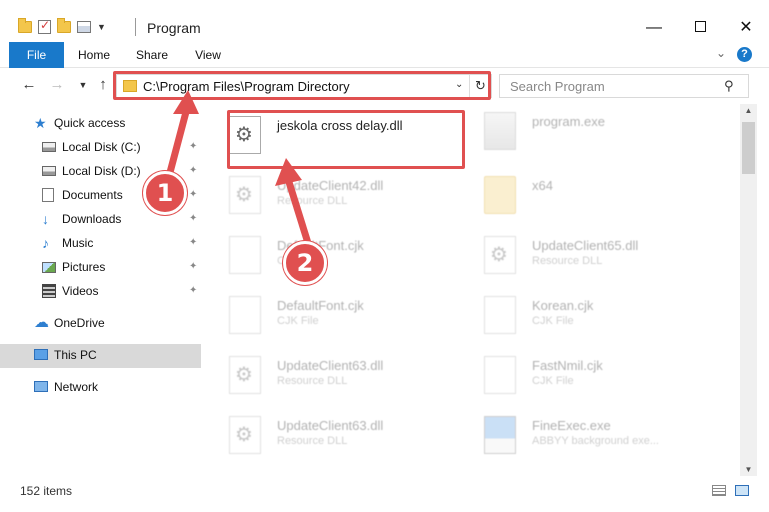 This screenshot has width=769, height=512. Describe the element at coordinates (240, 175) in the screenshot. I see `callout-arrows` at that location.